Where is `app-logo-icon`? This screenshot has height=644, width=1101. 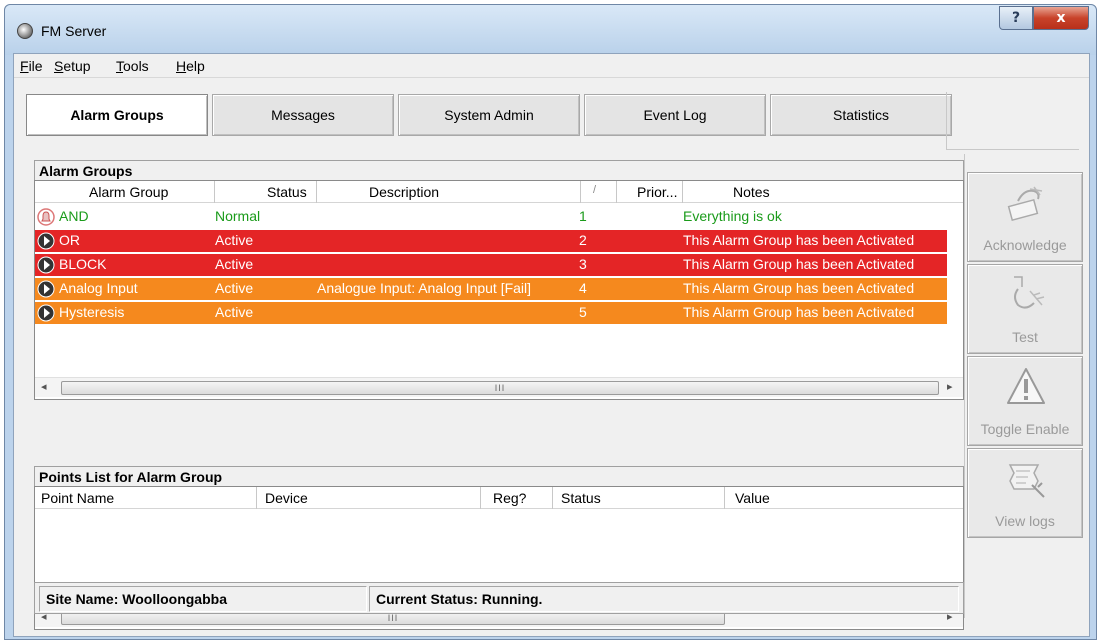 app-logo-icon is located at coordinates (25, 31).